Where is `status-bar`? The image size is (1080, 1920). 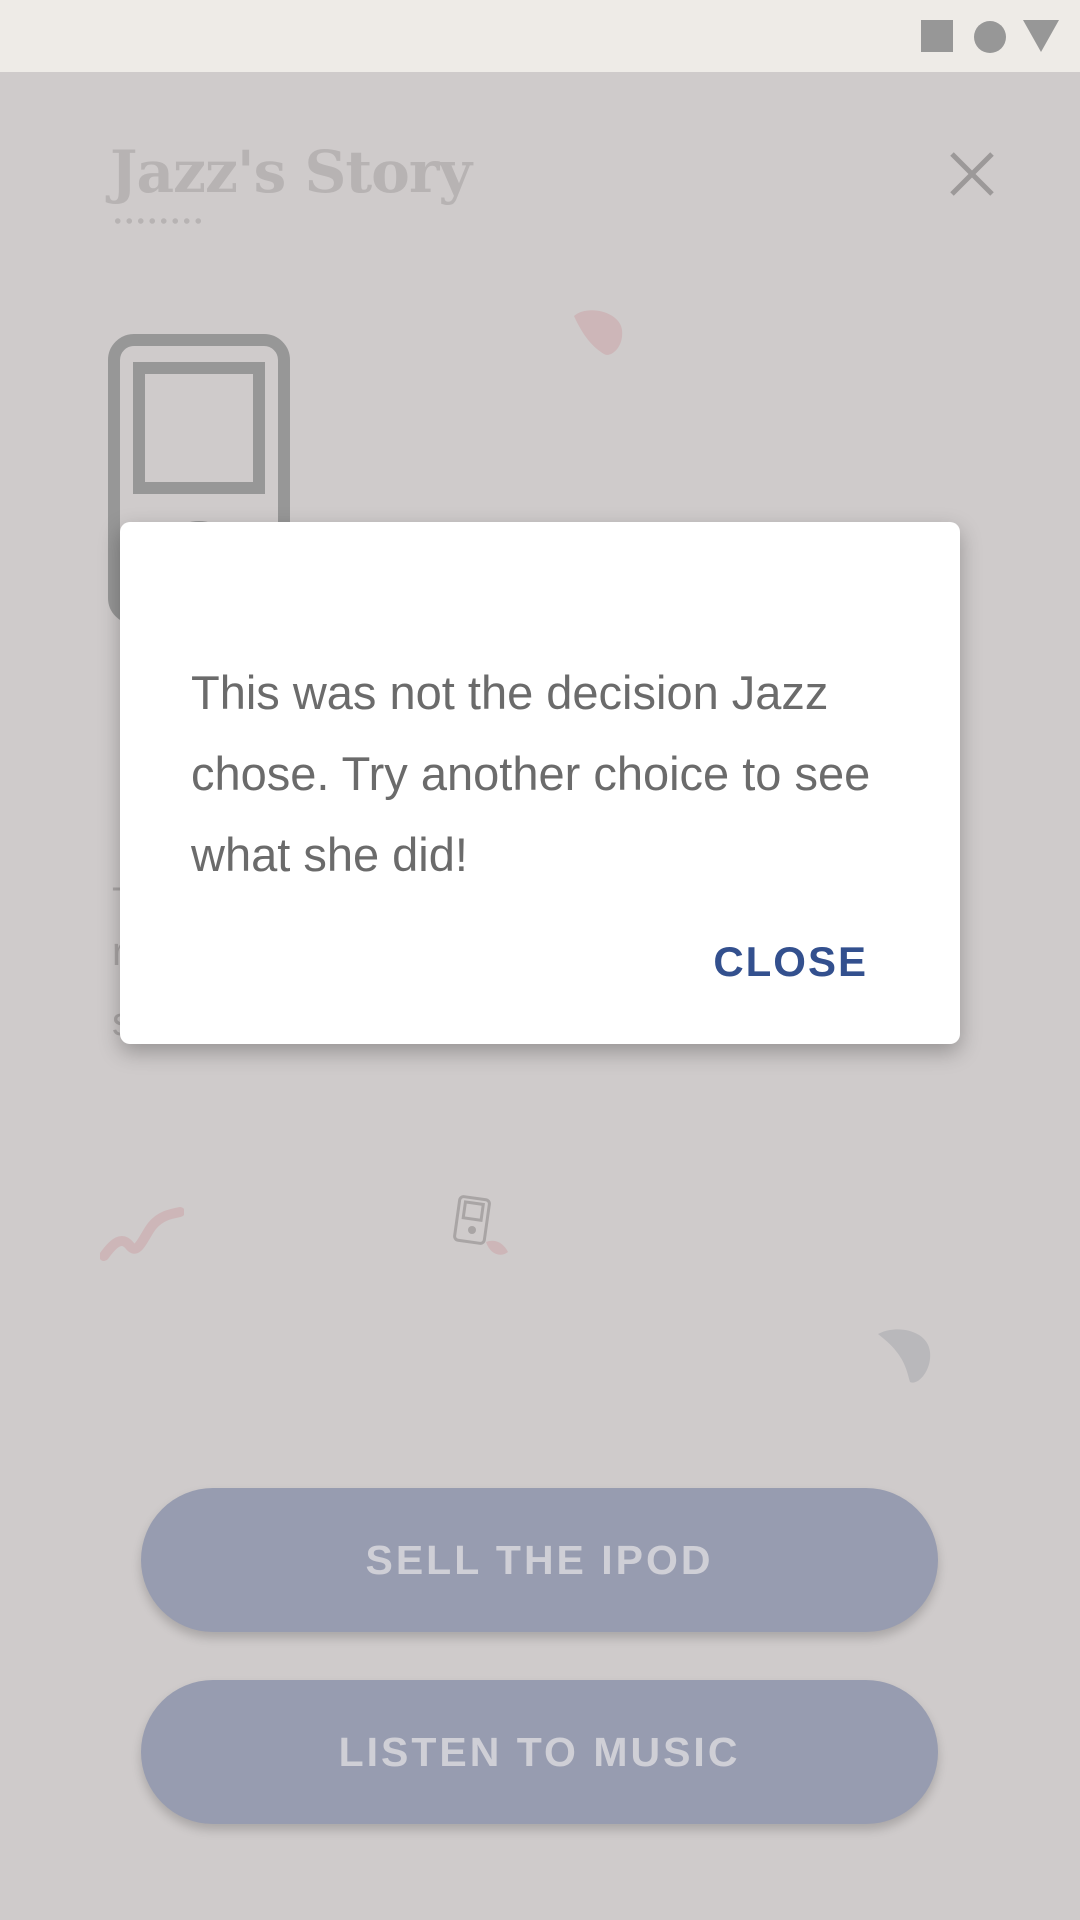 status-bar is located at coordinates (540, 36).